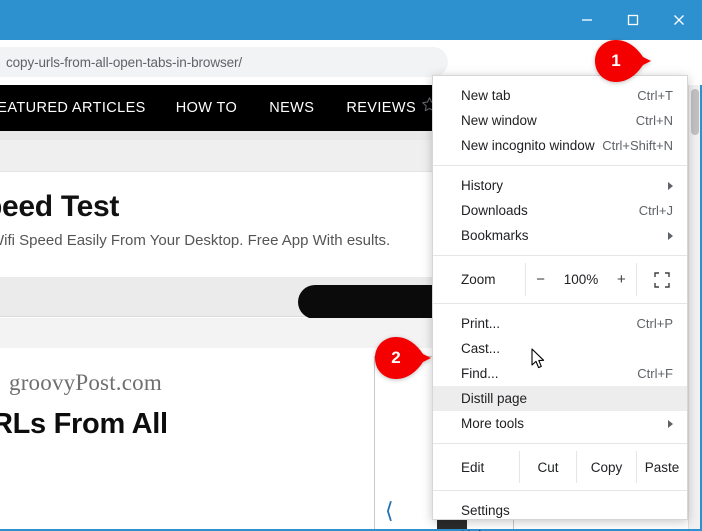 The height and width of the screenshot is (531, 702). I want to click on minimize-icon, so click(587, 20).